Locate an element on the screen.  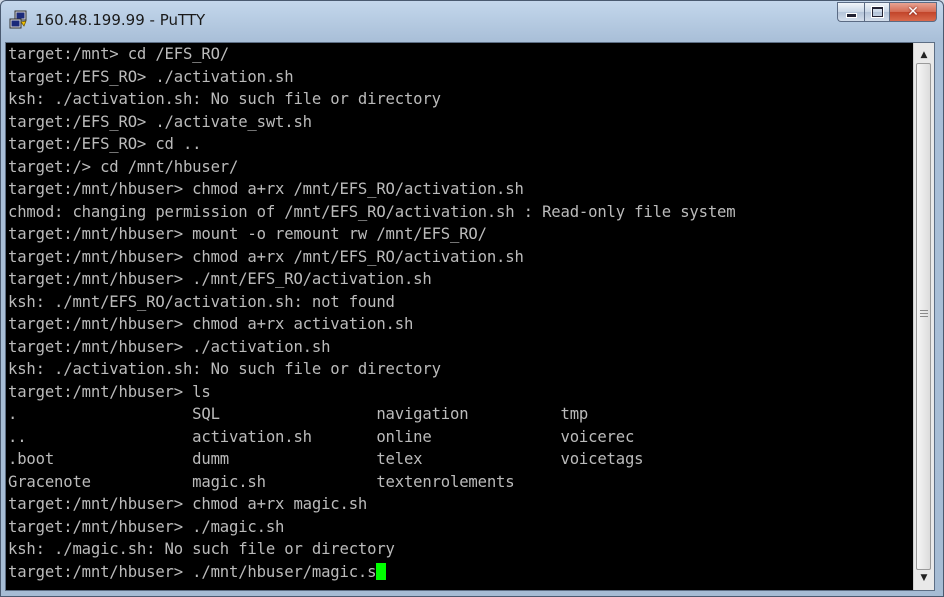
scrollbar-thumb is located at coordinates (923, 316).